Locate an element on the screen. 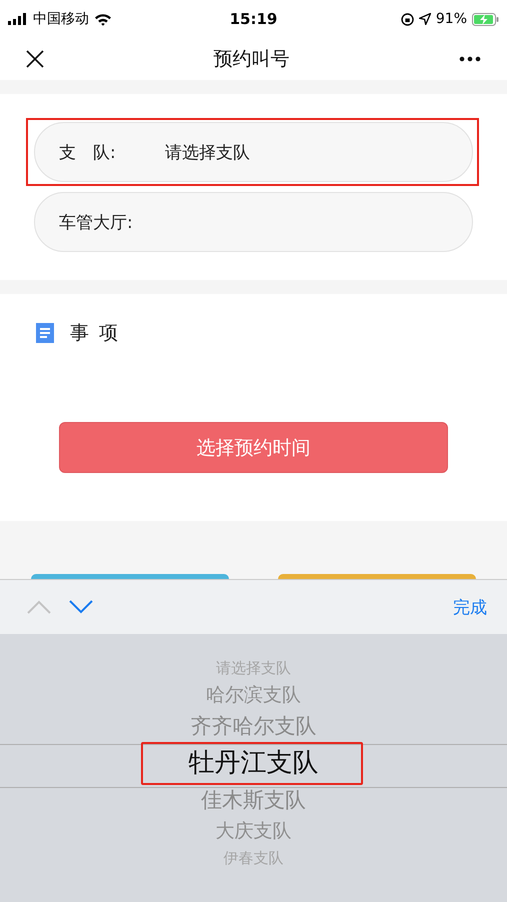 The width and height of the screenshot is (507, 902). battery-percent: 91% is located at coordinates (451, 19).